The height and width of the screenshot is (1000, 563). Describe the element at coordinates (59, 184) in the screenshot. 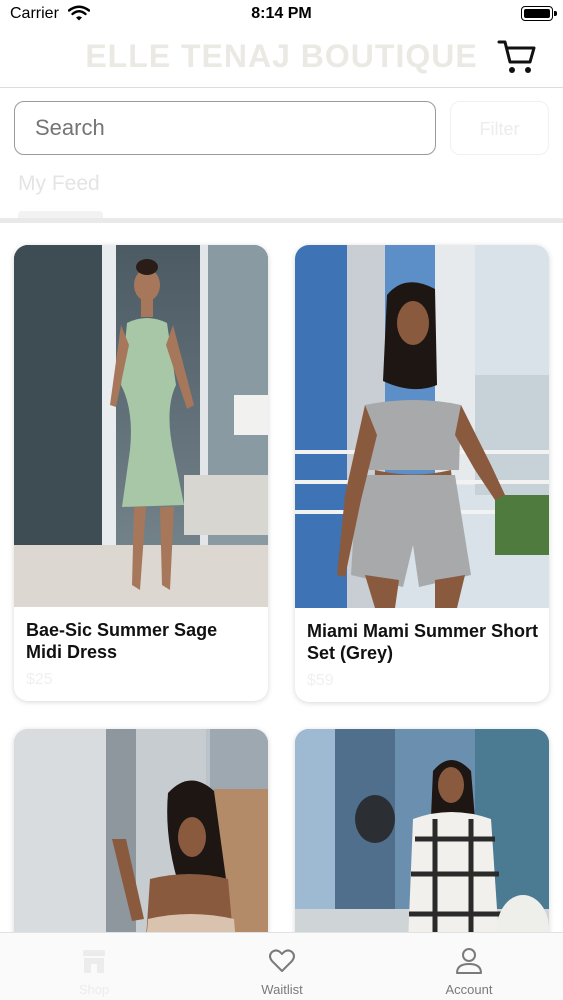

I see `tab-my-feed: My Feed` at that location.